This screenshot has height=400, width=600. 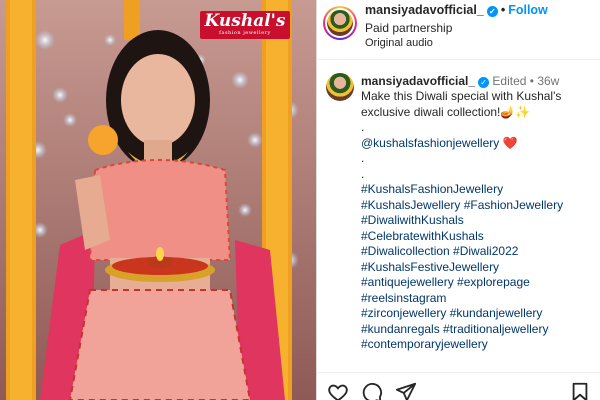 I want to click on post-age: 36w, so click(x=548, y=81).